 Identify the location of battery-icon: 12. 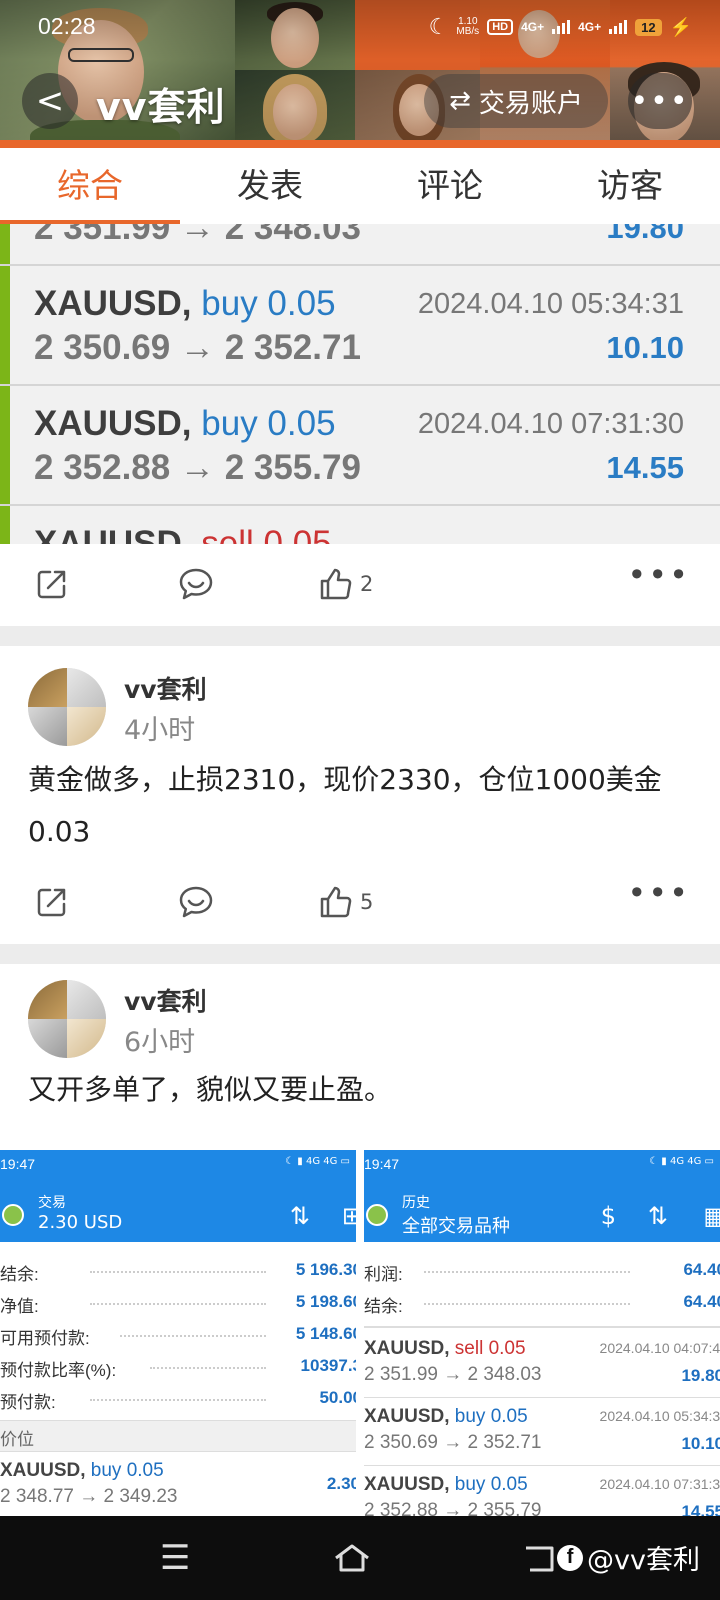
(648, 27).